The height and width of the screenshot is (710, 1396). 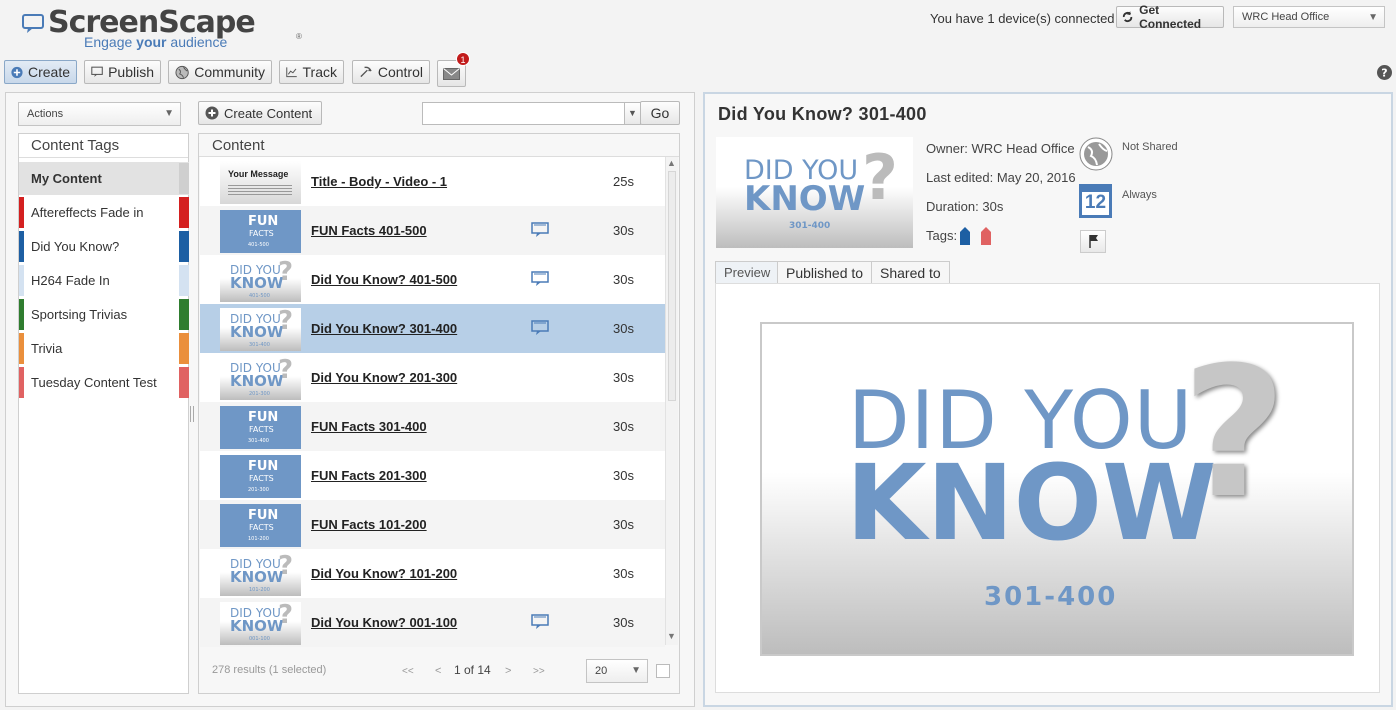 I want to click on tag-label: Did You Know?, so click(x=75, y=246).